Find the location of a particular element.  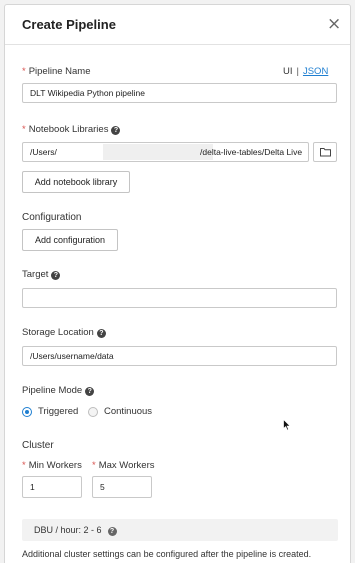

dialog-header: Create Pipeline × is located at coordinates (177, 25).